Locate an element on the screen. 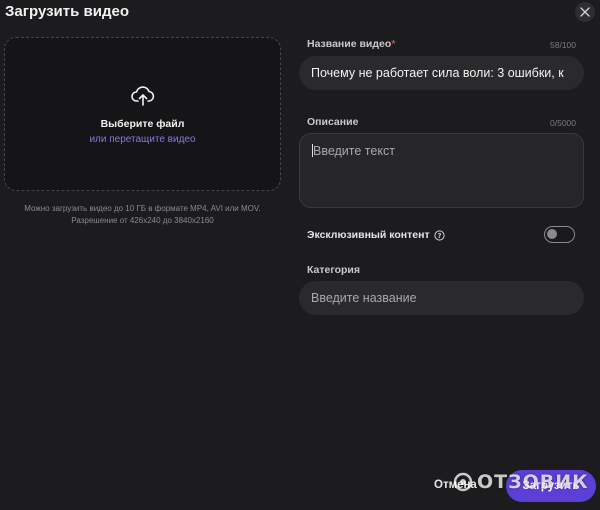  description-char-counter: 0/5000 is located at coordinates (563, 123).